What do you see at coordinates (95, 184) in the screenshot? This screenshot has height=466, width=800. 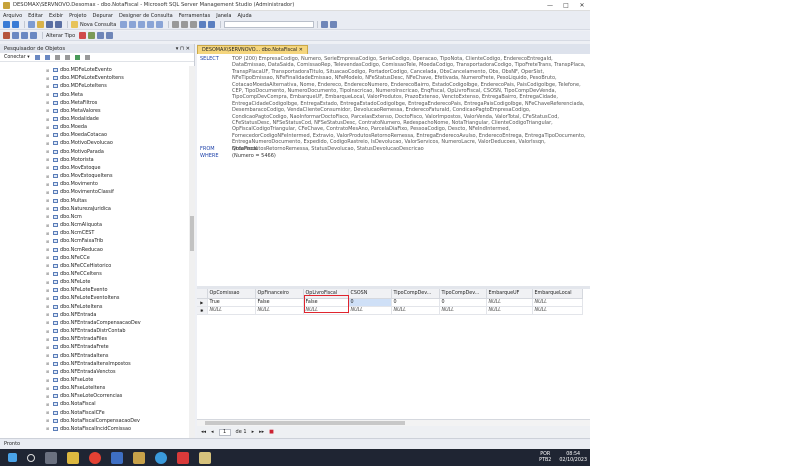 I see `tree-item-table: ⊞ dbo.Movimento` at bounding box center [95, 184].